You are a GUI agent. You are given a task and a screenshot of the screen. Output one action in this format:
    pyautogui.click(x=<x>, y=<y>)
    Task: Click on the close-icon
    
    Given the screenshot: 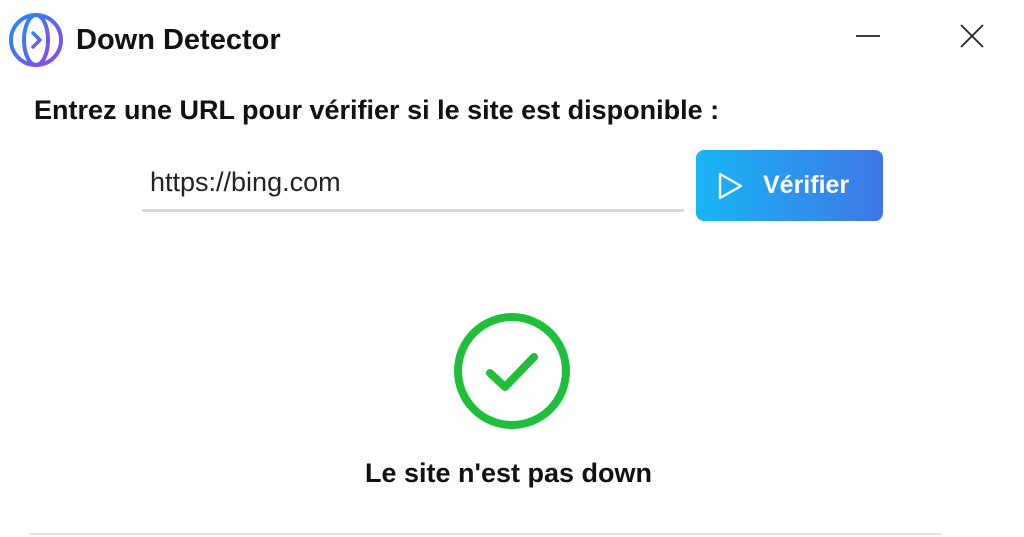 What is the action you would take?
    pyautogui.click(x=972, y=36)
    